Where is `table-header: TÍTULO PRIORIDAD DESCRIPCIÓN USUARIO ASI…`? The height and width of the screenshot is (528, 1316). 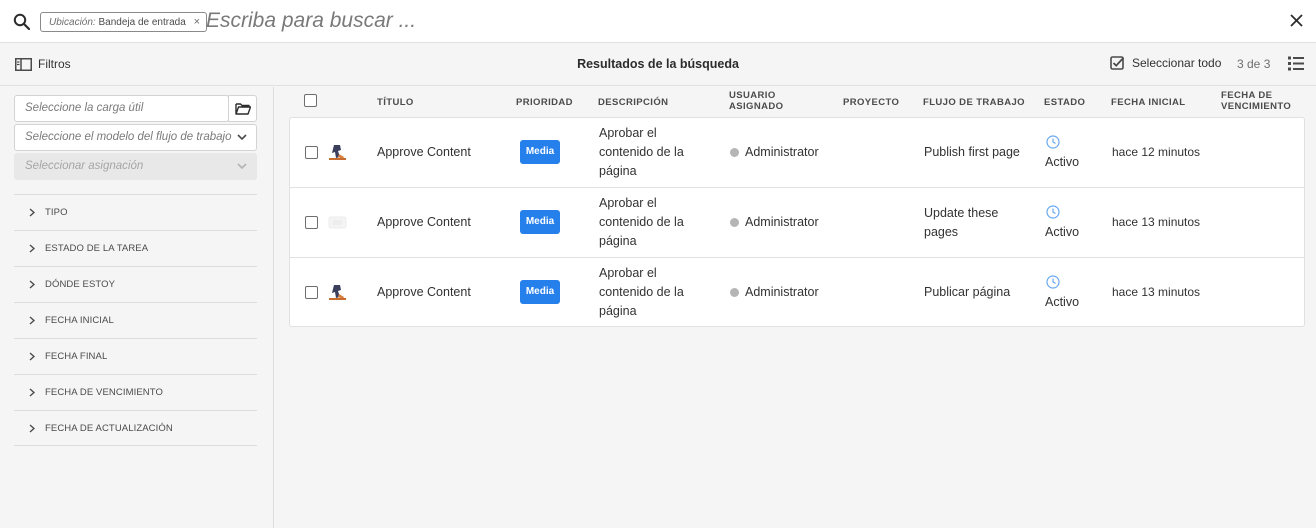
table-header: TÍTULO PRIORIDAD DESCRIPCIÓN USUARIO ASI… is located at coordinates (797, 101).